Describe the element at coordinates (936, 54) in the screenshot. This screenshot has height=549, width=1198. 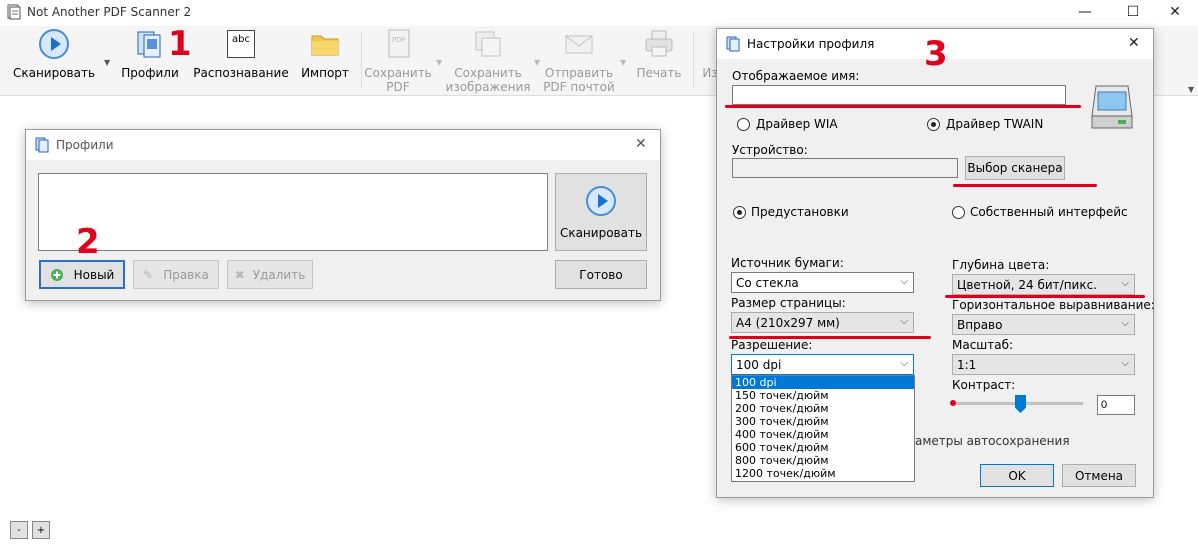
I see `annotation-number-3: 3` at that location.